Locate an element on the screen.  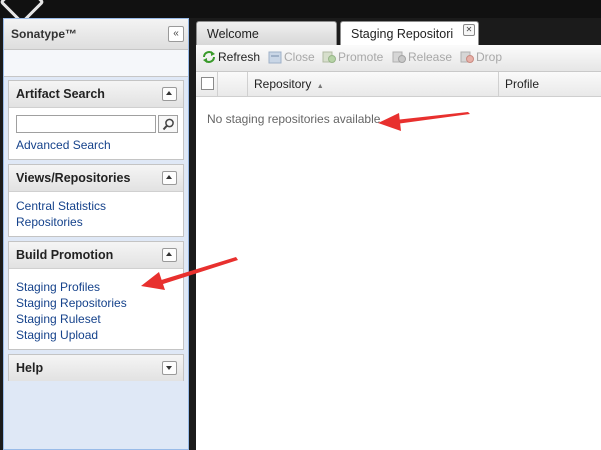
close-label: Close is located at coordinates (299, 57).